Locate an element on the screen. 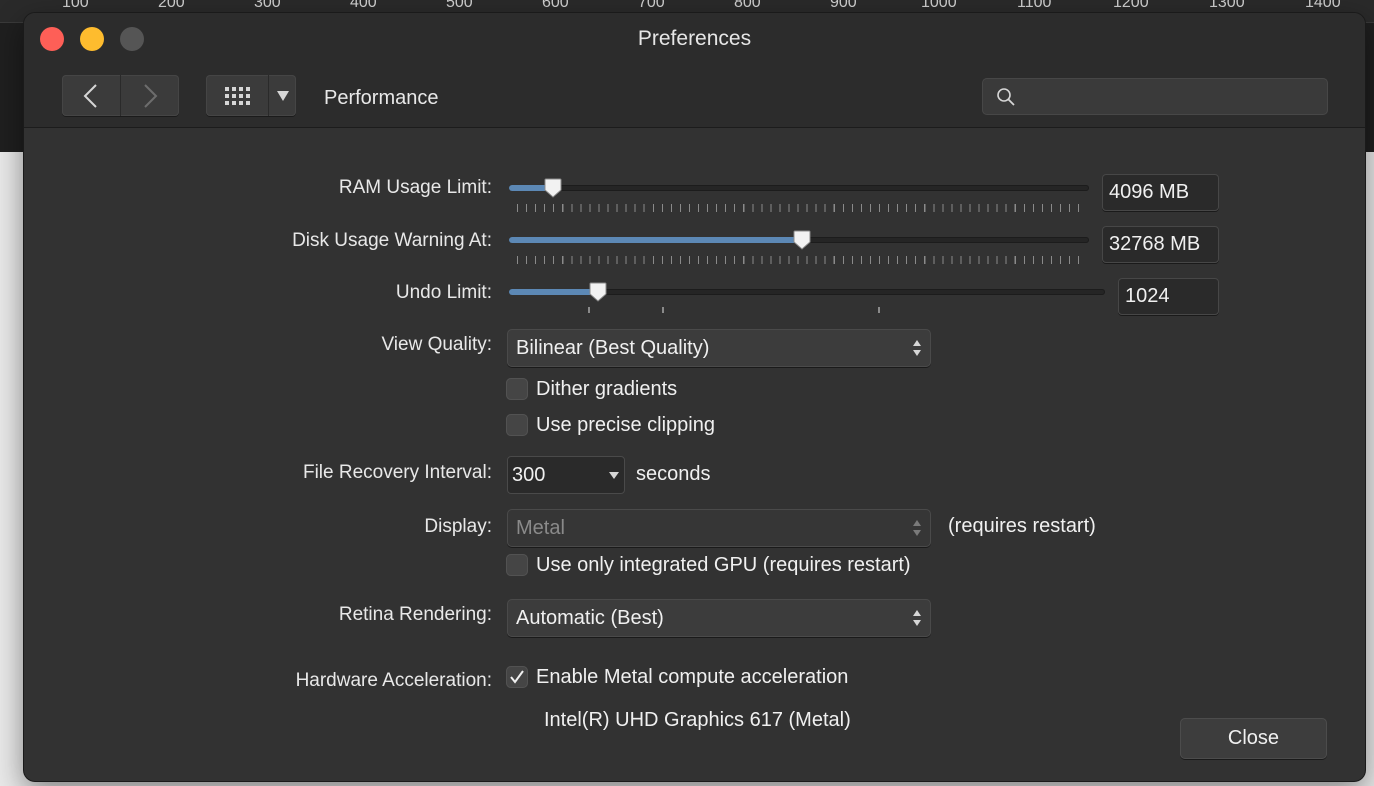 This screenshot has height=786, width=1374. show-all-menu-button is located at coordinates (282, 95).